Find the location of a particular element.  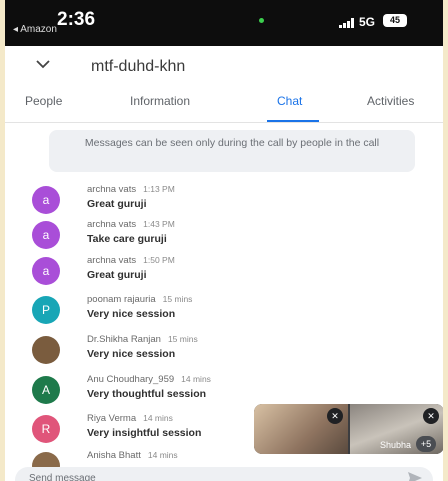

video-preview: ✕ ✕ Shubha +5 is located at coordinates (348, 429).